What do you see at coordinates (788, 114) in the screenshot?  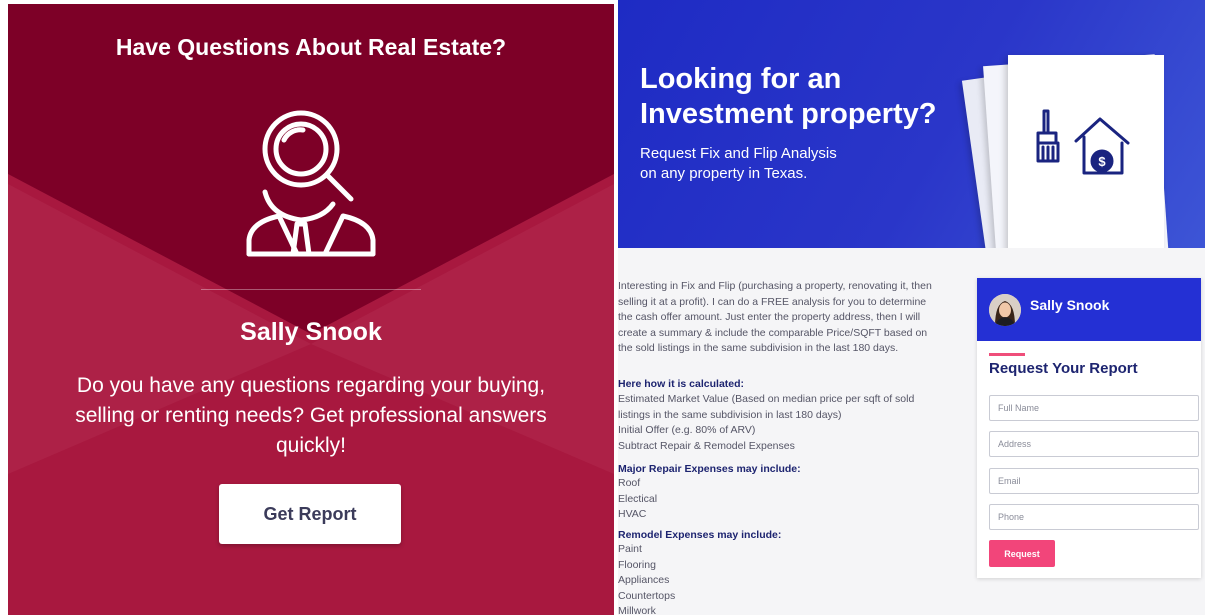 I see `hero-title-line-2: Investment property?` at bounding box center [788, 114].